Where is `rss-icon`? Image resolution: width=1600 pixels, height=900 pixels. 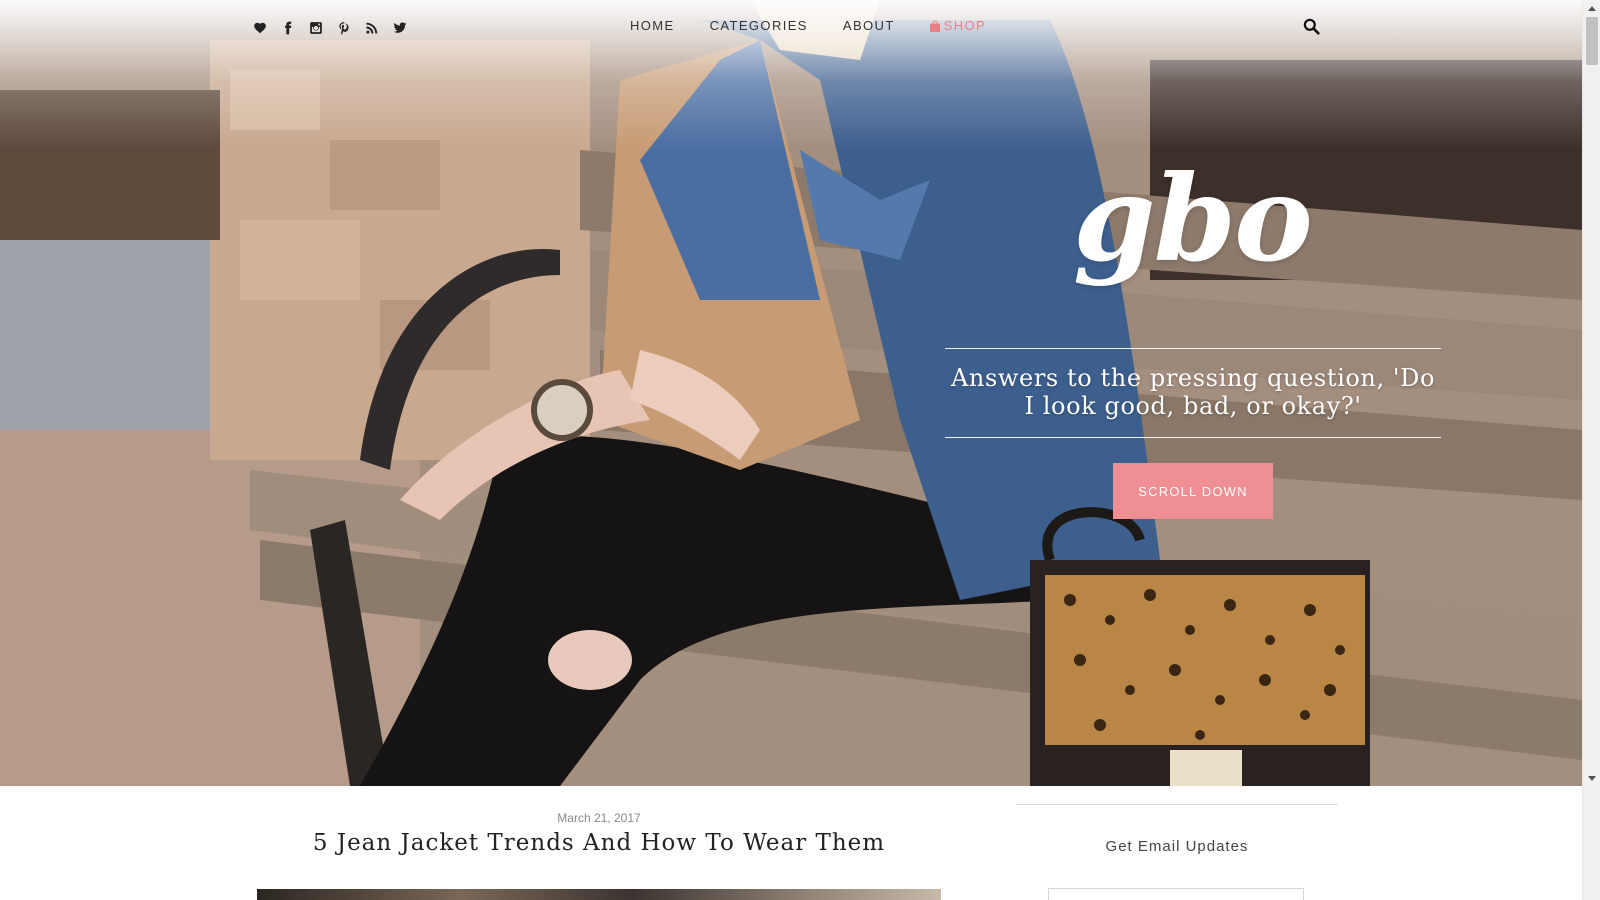
rss-icon is located at coordinates (372, 28).